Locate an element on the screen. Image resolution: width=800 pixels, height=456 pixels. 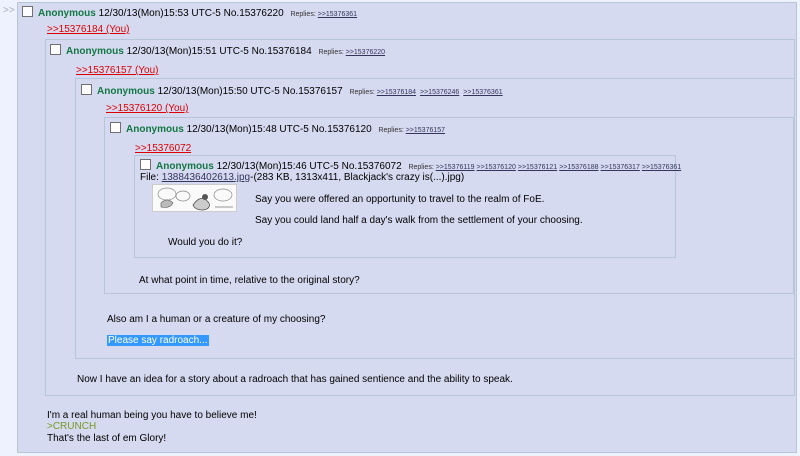
replies-list: Replies: >>15376361 is located at coordinates (324, 14).